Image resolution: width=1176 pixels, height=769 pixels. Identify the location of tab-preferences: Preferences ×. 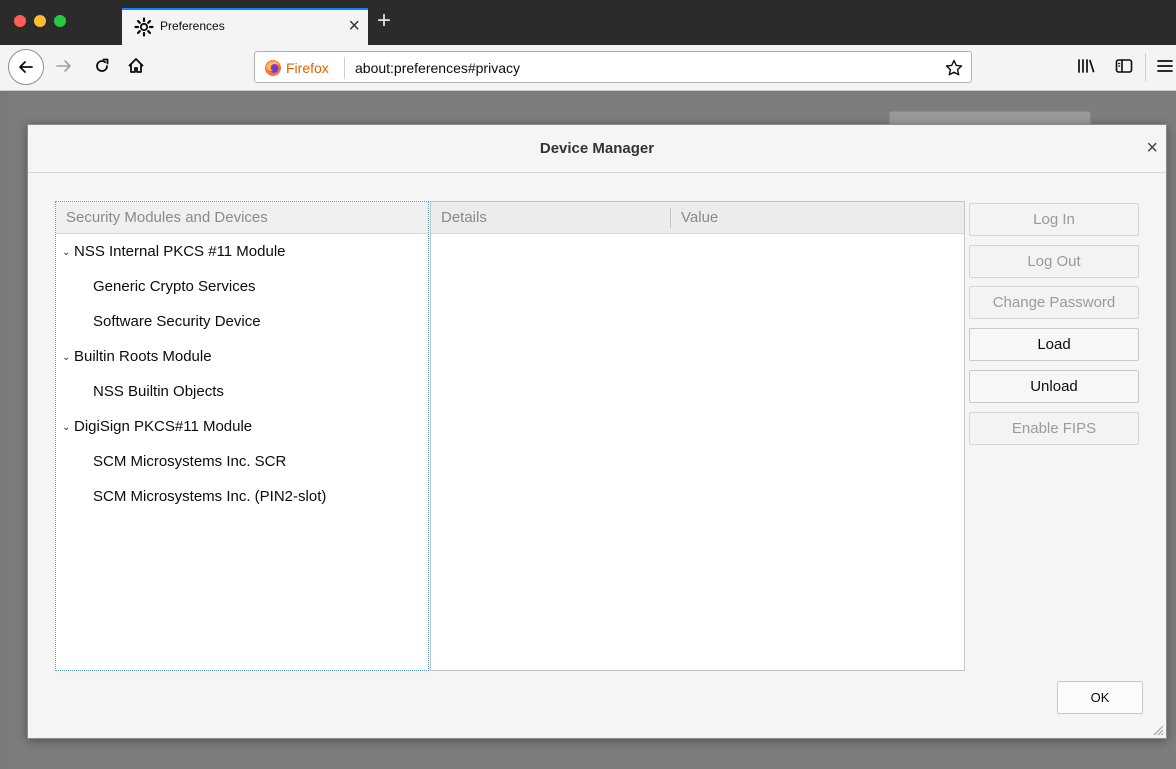
(245, 26).